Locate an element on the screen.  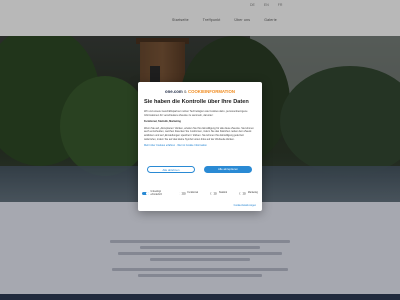
switch-functional is located at coordinates (182, 193).